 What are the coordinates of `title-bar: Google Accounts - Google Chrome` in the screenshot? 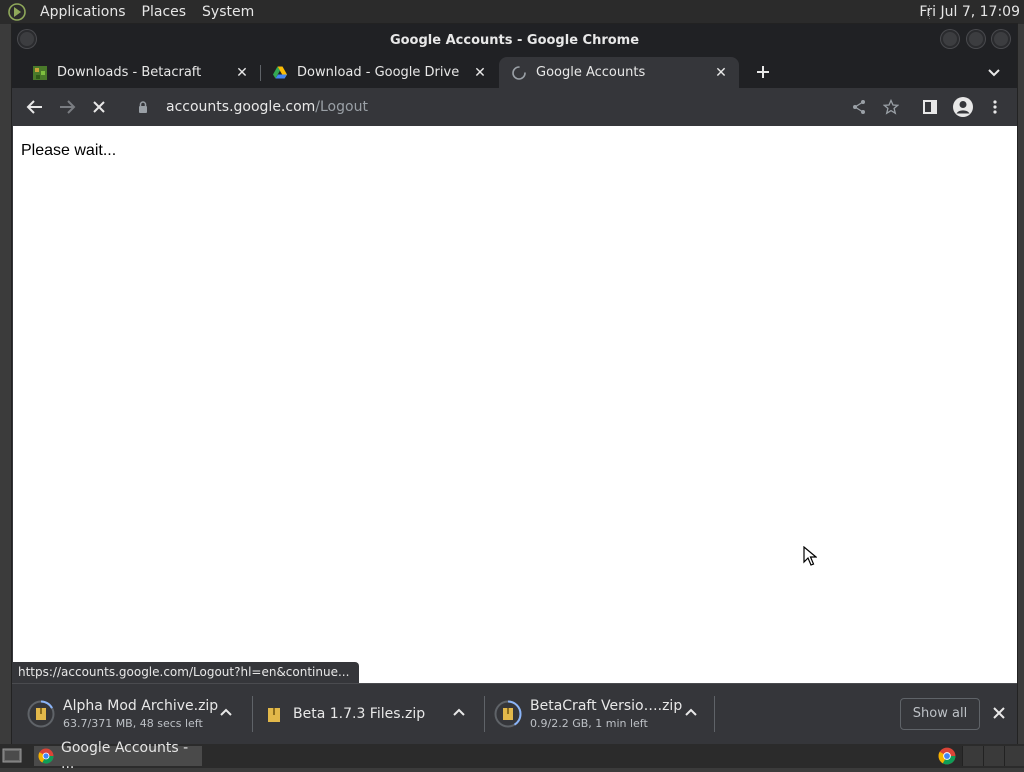 It's located at (514, 40).